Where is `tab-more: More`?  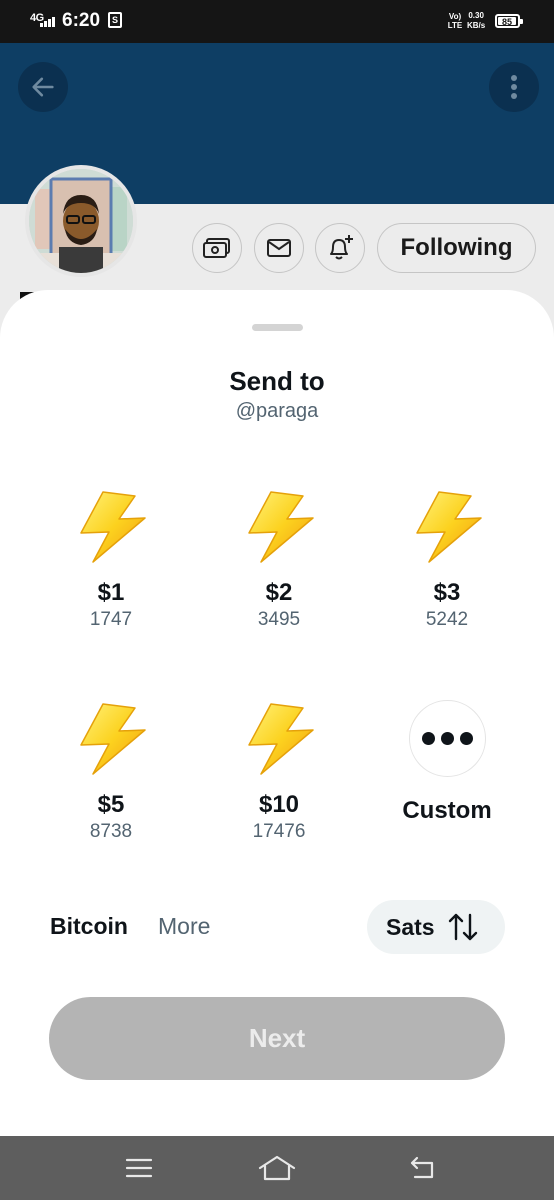
tab-more: More is located at coordinates (184, 926).